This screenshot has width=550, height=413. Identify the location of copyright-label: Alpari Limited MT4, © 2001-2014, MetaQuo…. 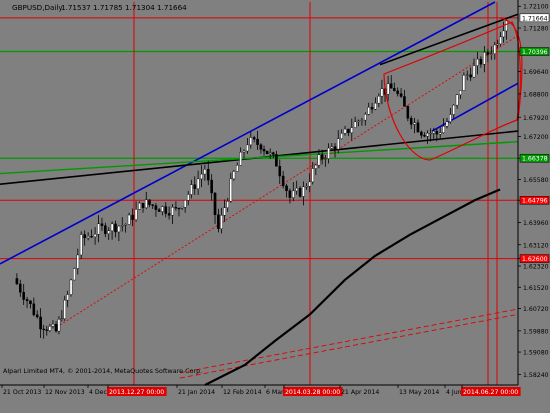
(102, 371).